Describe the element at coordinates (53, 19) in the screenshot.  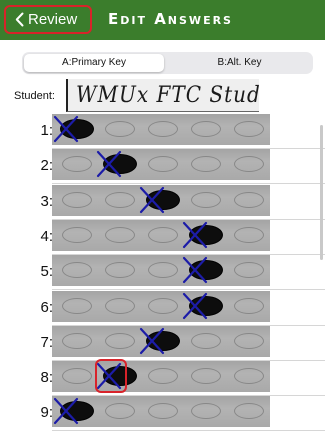
I see `back-button-label: Review` at that location.